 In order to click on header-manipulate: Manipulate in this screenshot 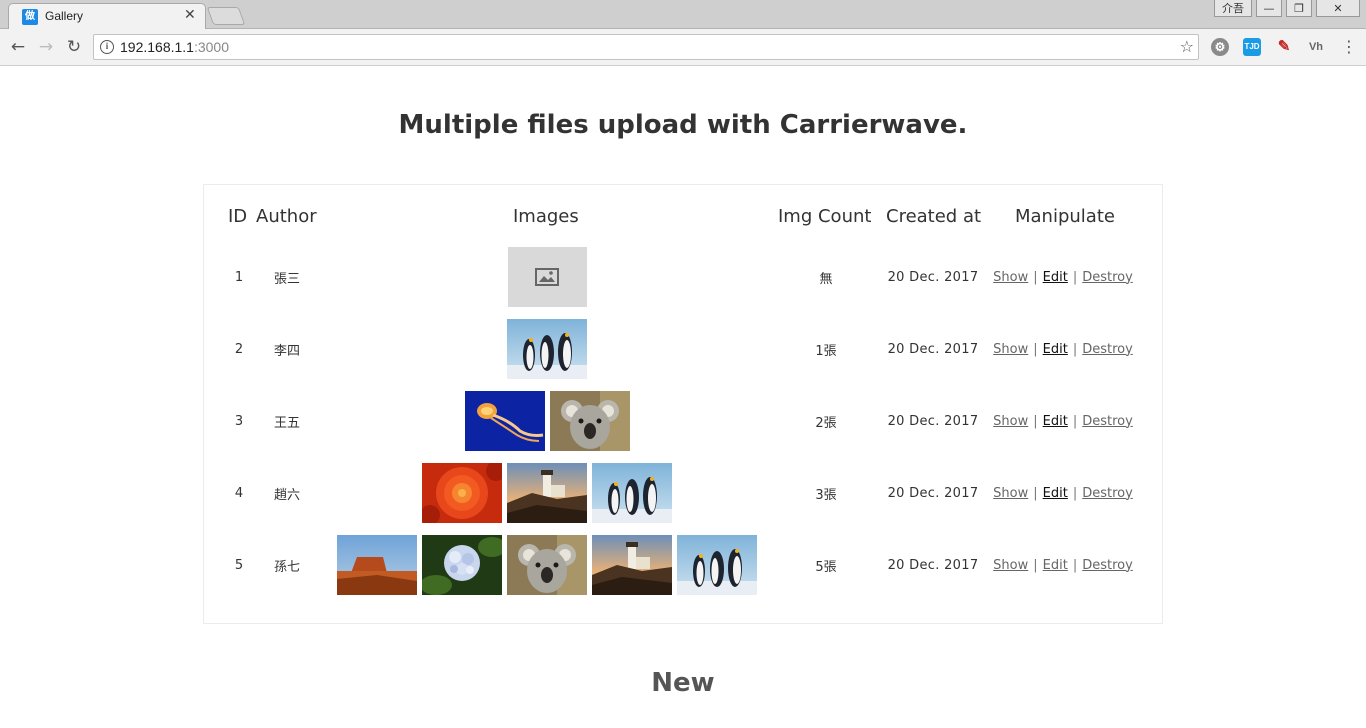, I will do `click(1065, 216)`.